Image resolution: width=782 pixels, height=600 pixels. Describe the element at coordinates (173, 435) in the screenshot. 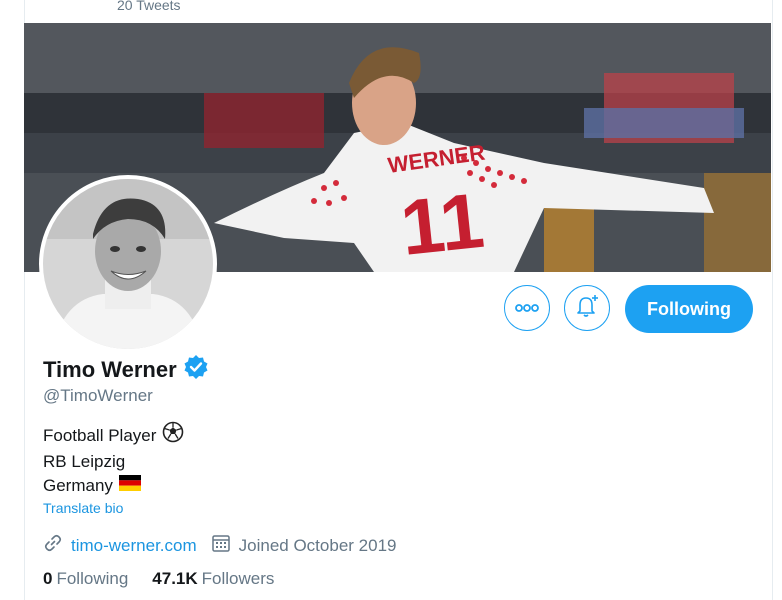

I see `soccer-ball-icon` at that location.